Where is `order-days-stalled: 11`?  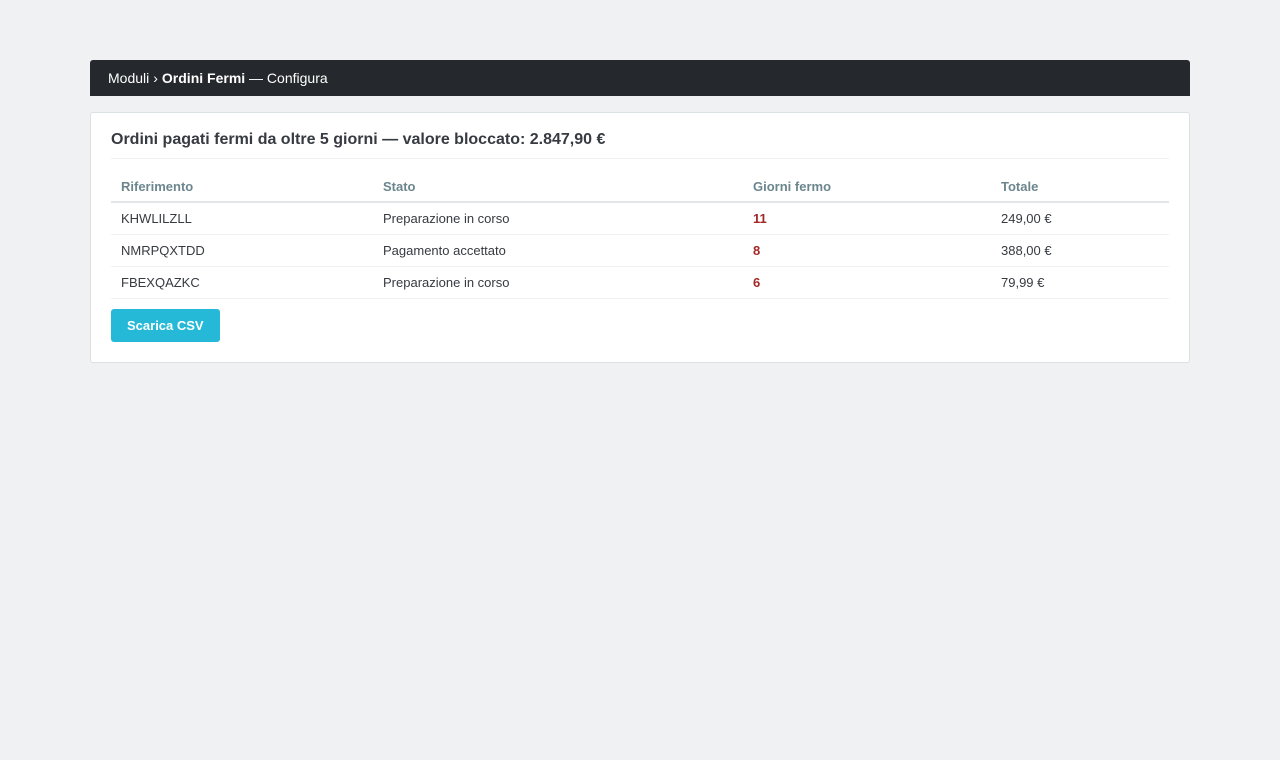 order-days-stalled: 11 is located at coordinates (867, 218).